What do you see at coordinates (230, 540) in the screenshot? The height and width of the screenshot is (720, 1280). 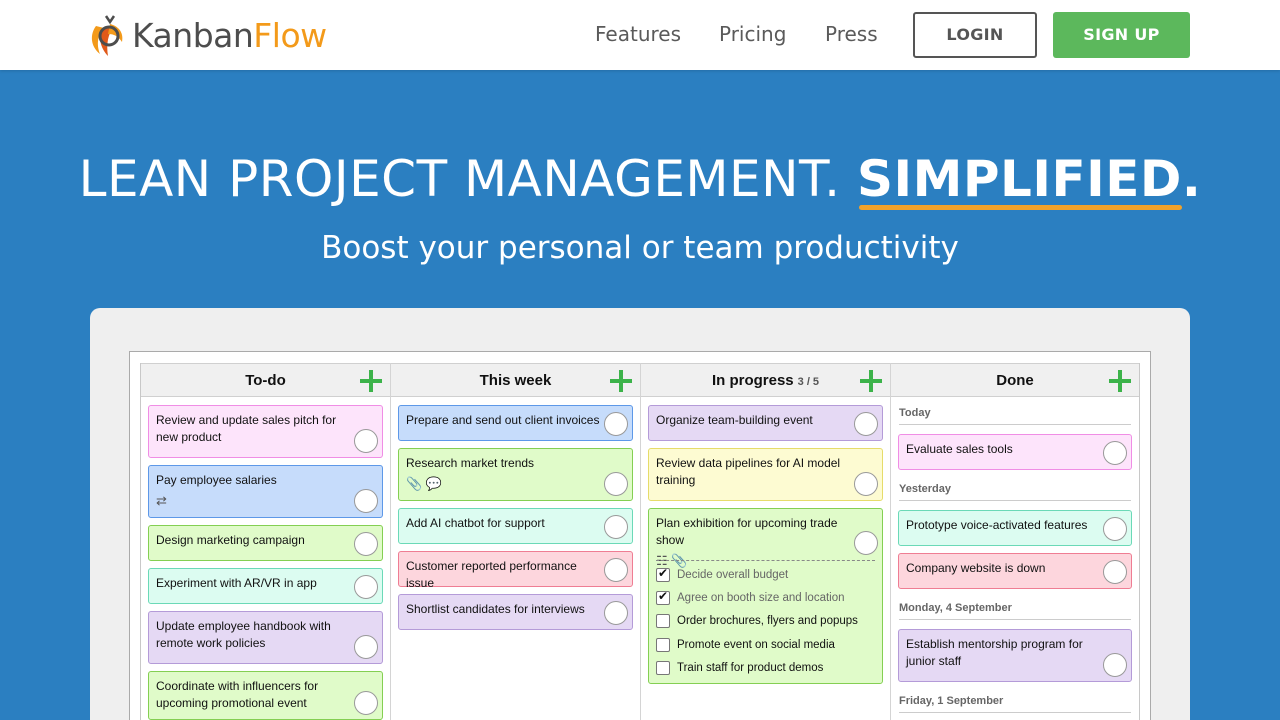 I see `task-text: Design marketing campaign` at bounding box center [230, 540].